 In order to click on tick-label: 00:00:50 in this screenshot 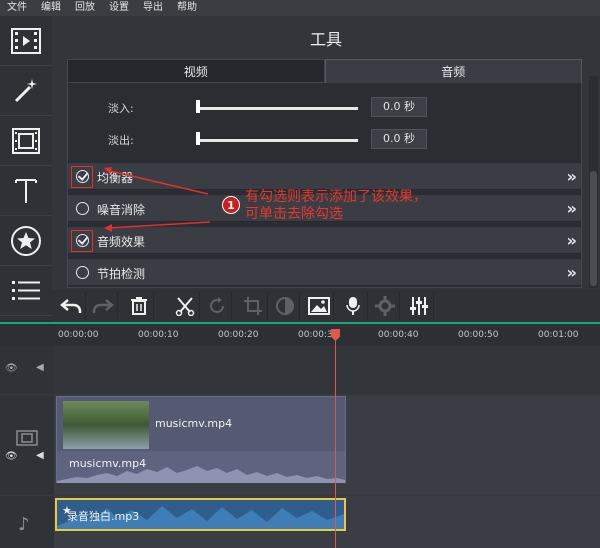, I will do `click(478, 335)`.